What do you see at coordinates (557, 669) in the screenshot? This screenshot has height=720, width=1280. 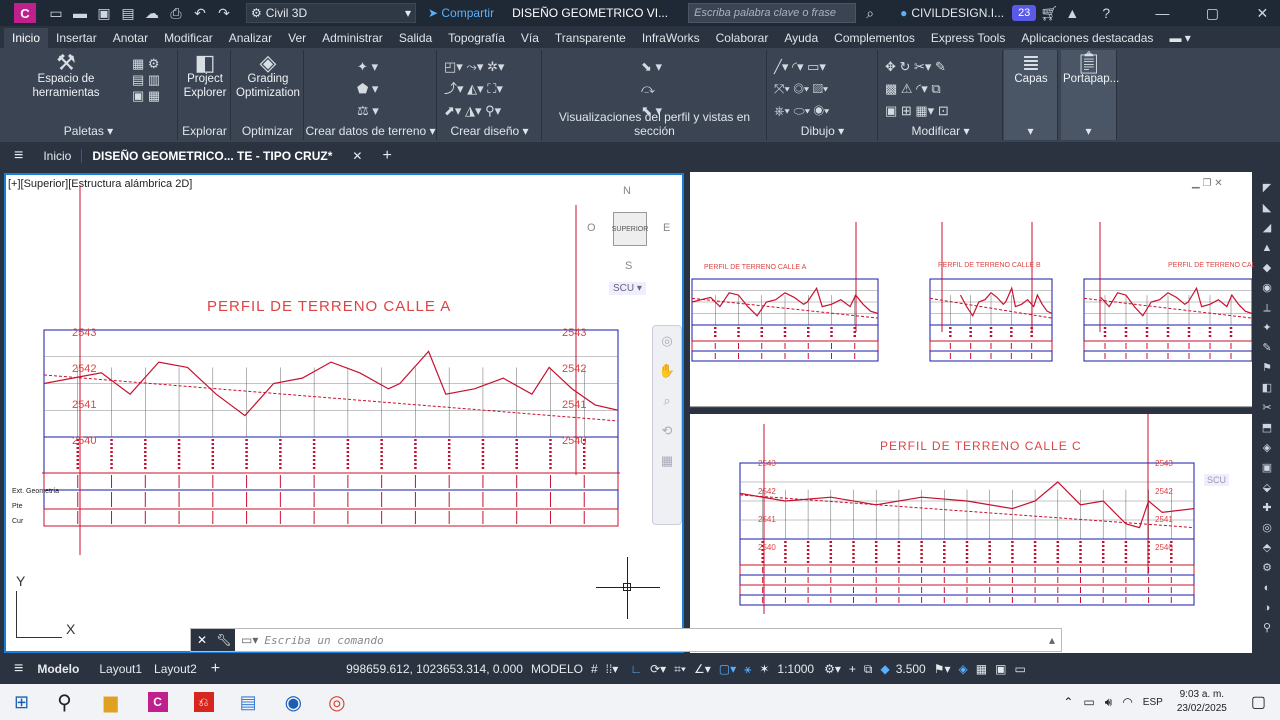 I see `model-space-toggle: MODELO` at bounding box center [557, 669].